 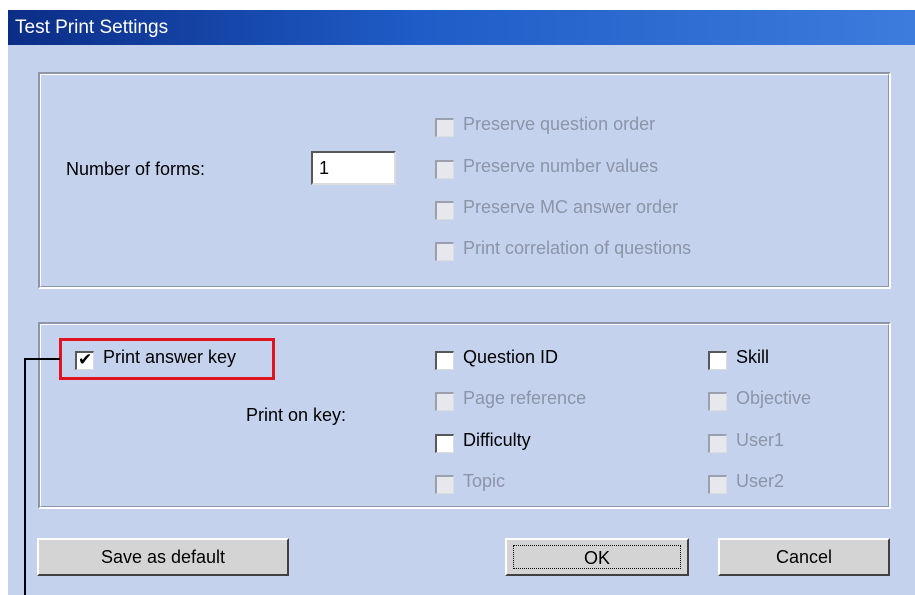 I want to click on cancel-button: Cancel, so click(x=804, y=557).